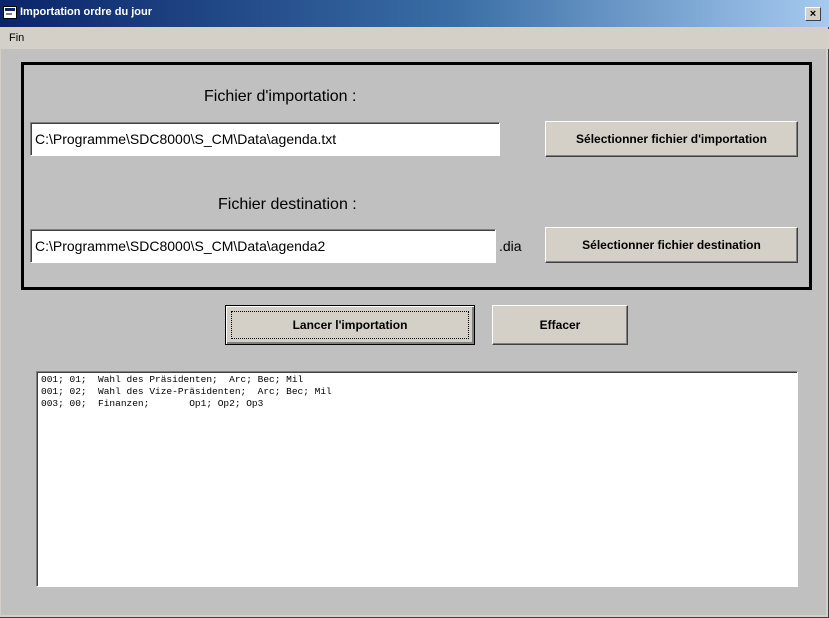 This screenshot has width=829, height=618. Describe the element at coordinates (414, 13) in the screenshot. I see `title-bar: Importation ordre du jour ×` at that location.